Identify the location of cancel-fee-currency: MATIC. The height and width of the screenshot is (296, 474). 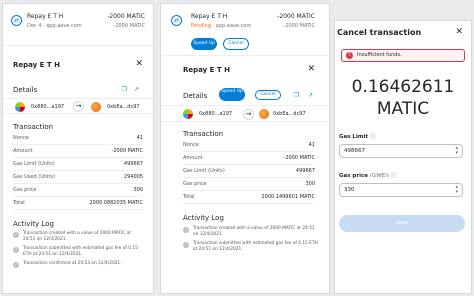
(403, 109).